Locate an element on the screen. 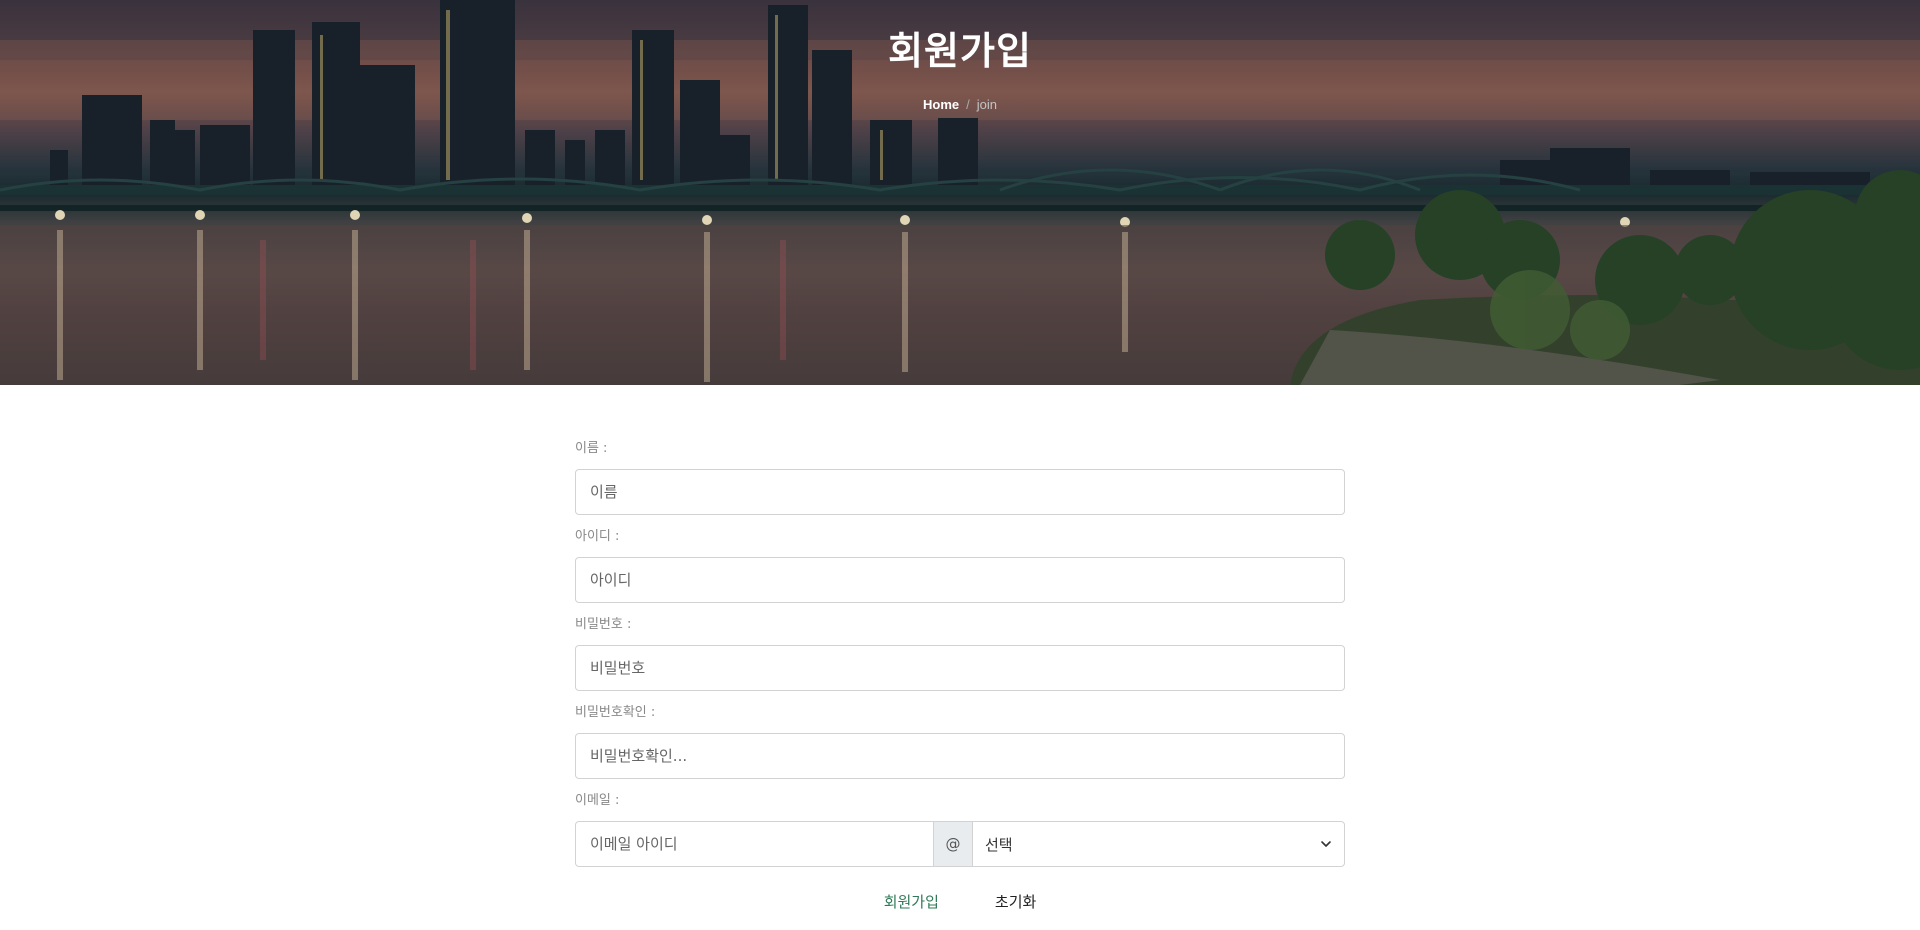 The width and height of the screenshot is (1920, 930). name-input is located at coordinates (960, 492).